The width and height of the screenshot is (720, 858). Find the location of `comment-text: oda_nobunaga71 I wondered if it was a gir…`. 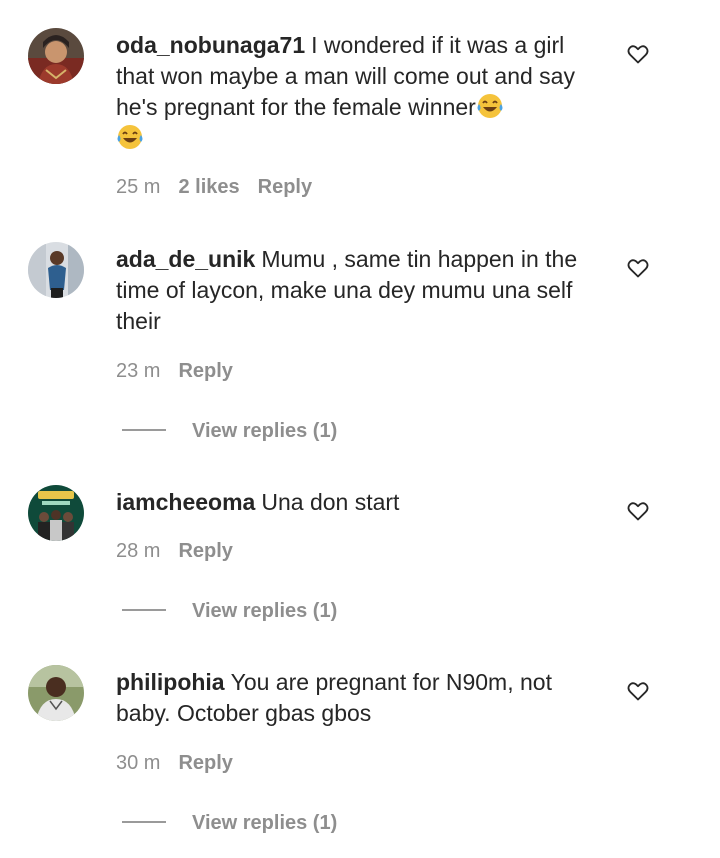

comment-text: oda_nobunaga71 I wondered if it was a gir… is located at coordinates (361, 92).